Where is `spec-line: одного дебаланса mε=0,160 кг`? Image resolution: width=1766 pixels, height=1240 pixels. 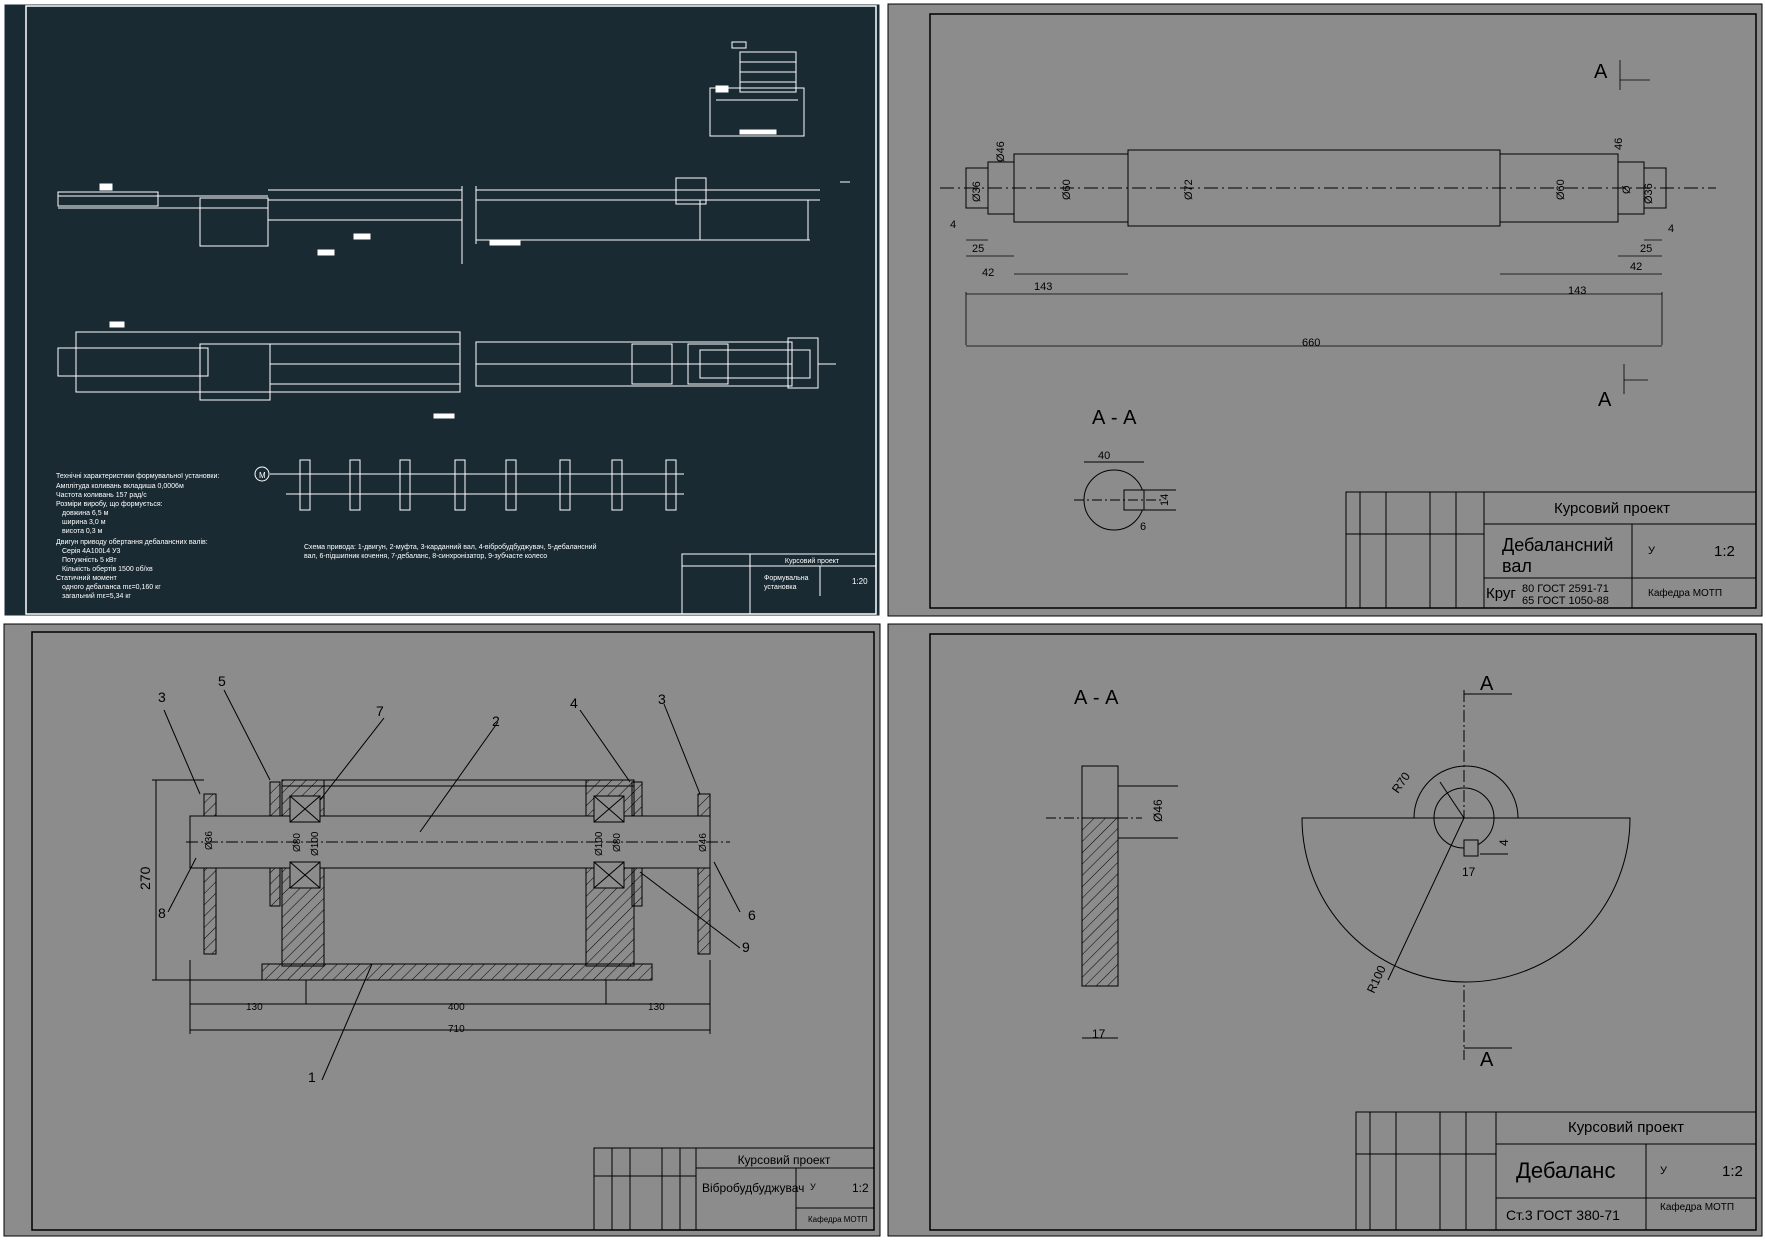 spec-line: одного дебаланса mε=0,160 кг is located at coordinates (111, 587).